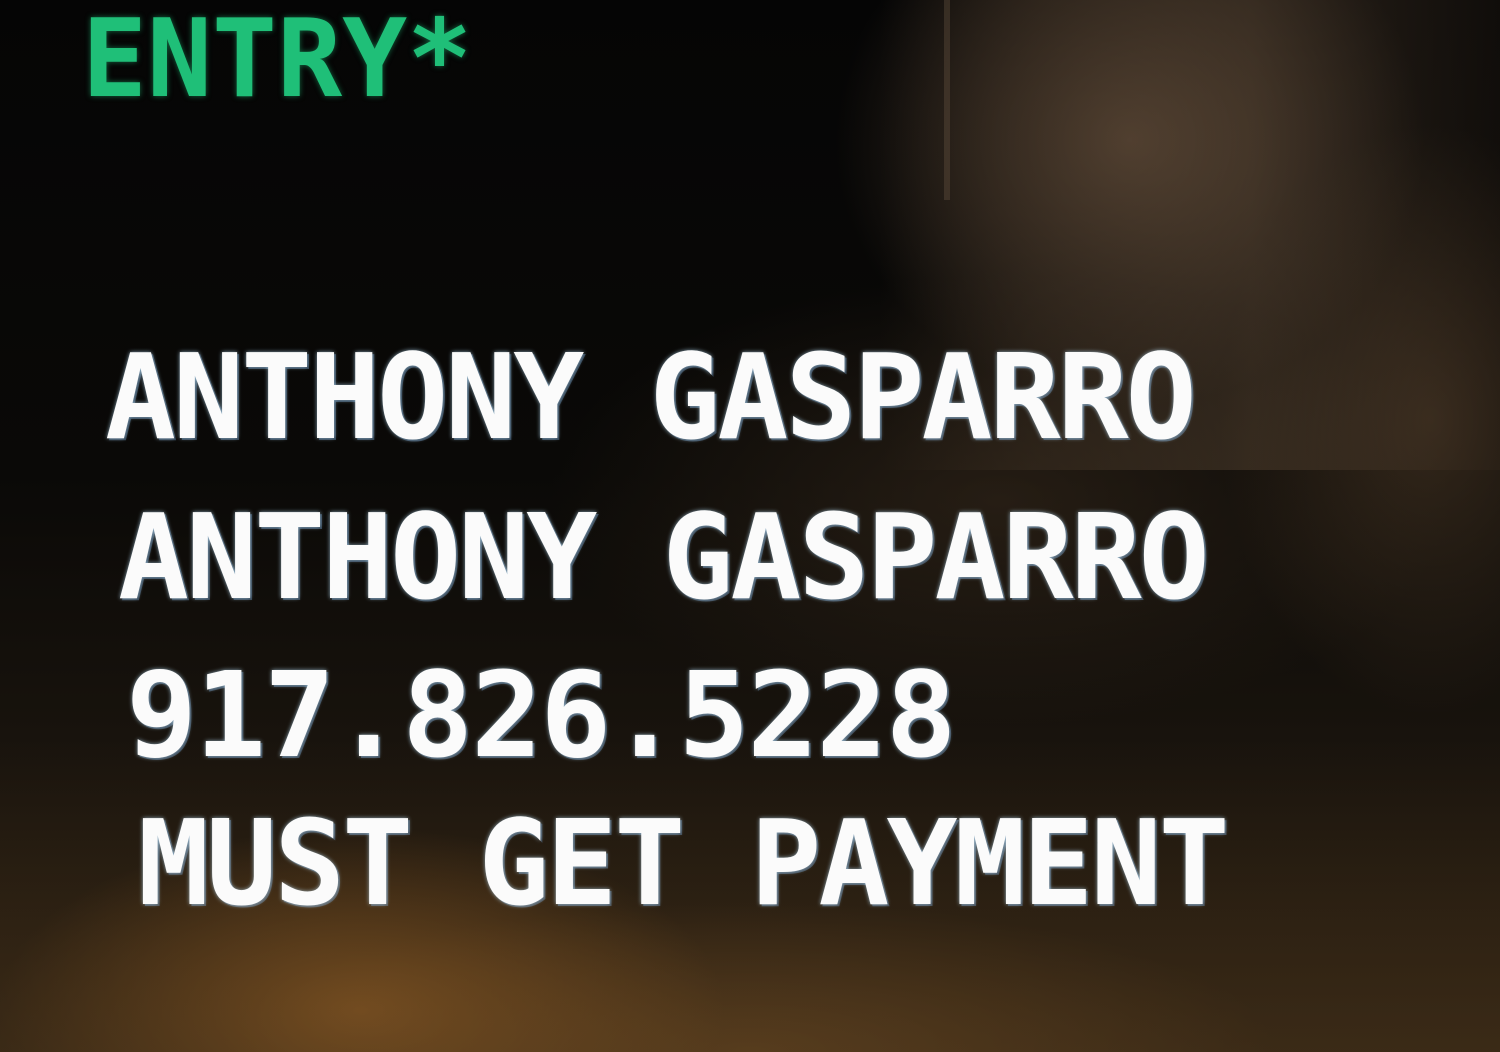 Image resolution: width=1500 pixels, height=1052 pixels. What do you see at coordinates (541, 715) in the screenshot?
I see `phone-number-line: 917.826.5228` at bounding box center [541, 715].